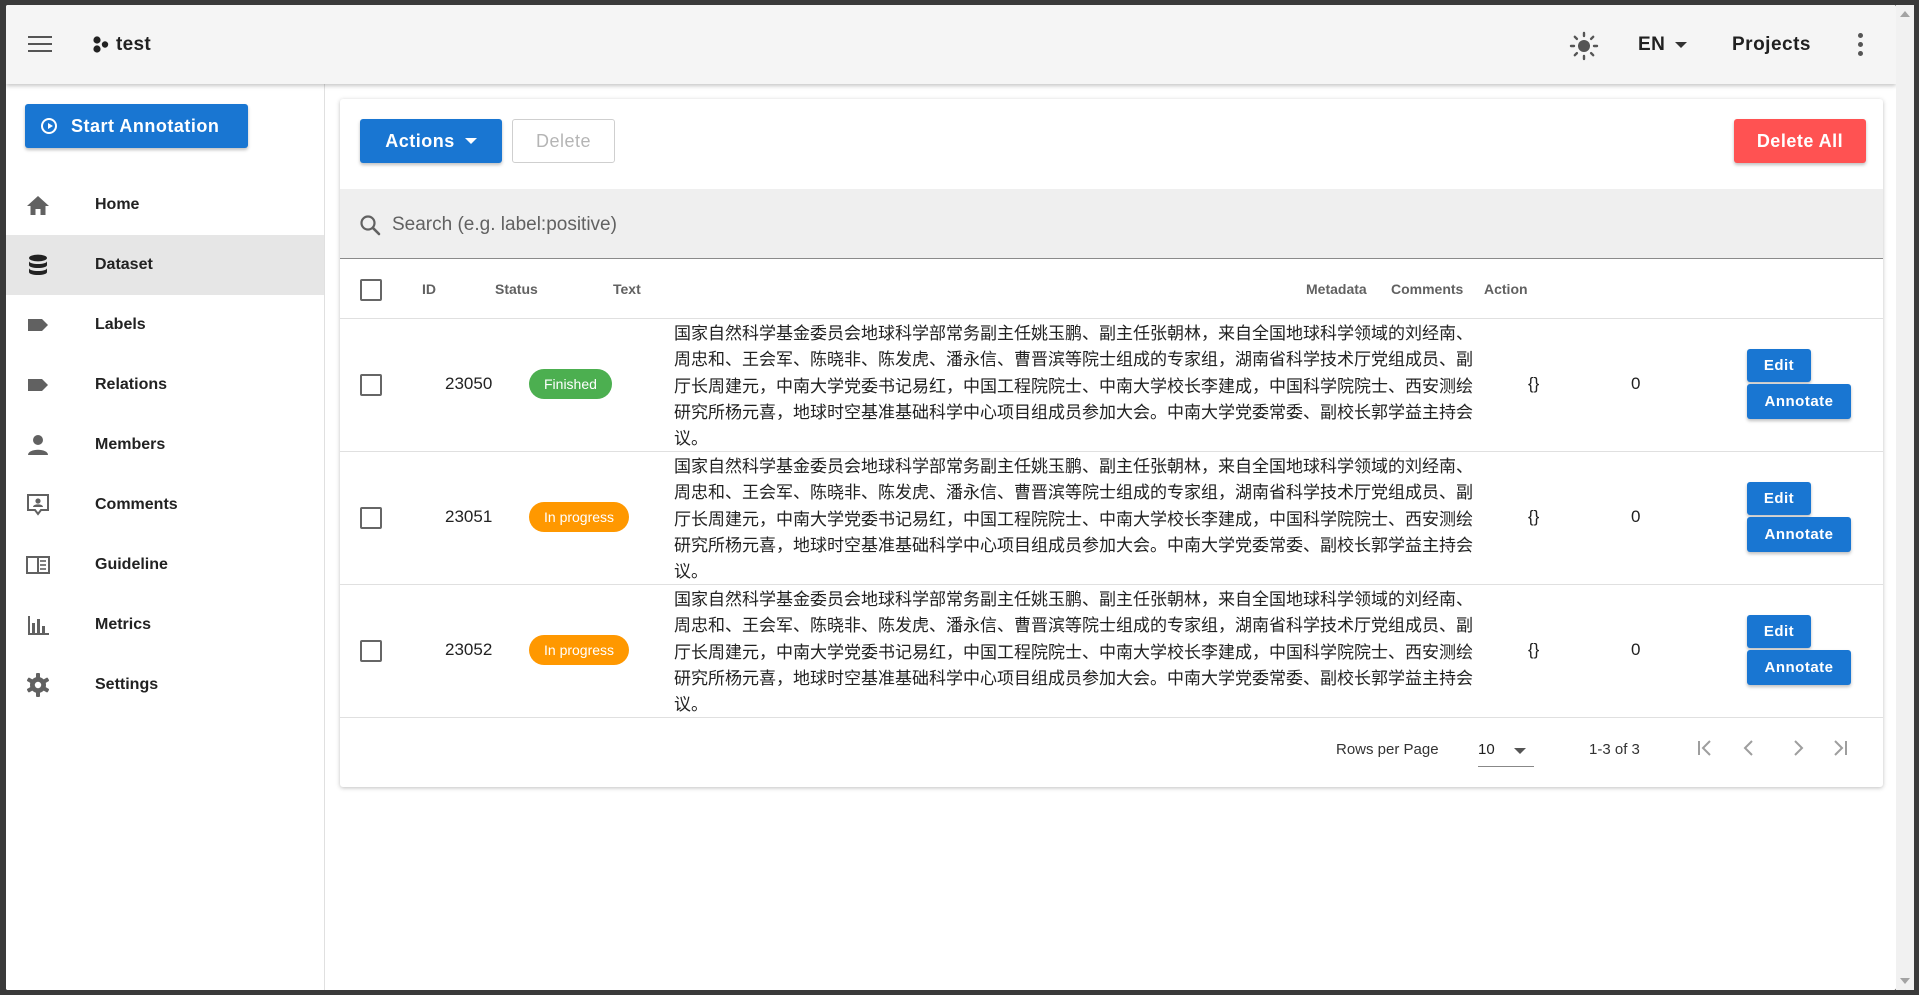 This screenshot has height=995, width=1919. I want to click on select-all-checkbox, so click(371, 290).